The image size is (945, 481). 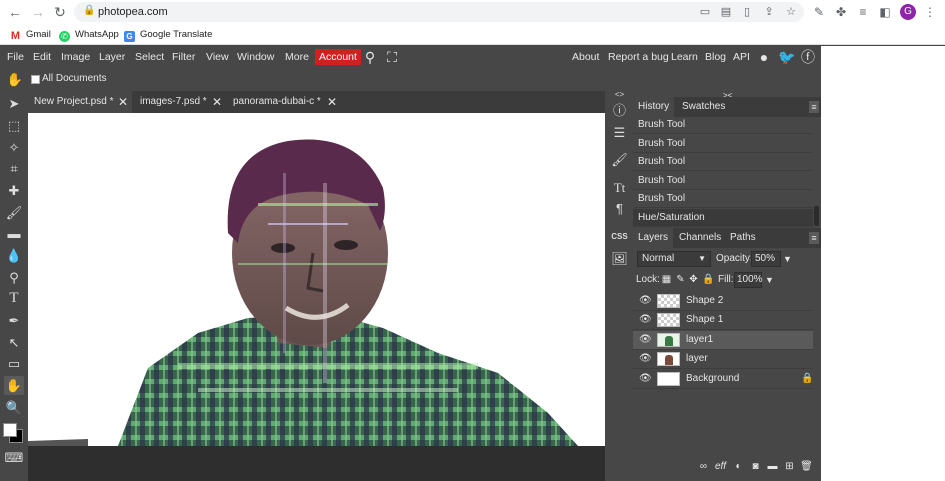 What do you see at coordinates (708, 280) in the screenshot?
I see `lock-all-icon: 🔒` at bounding box center [708, 280].